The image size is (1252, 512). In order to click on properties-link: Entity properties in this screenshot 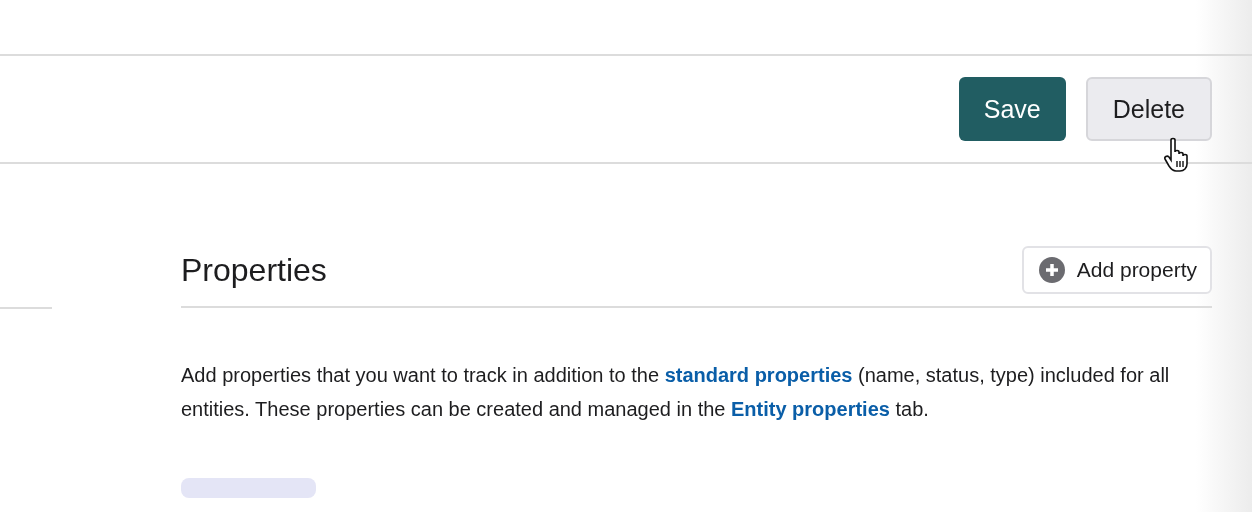, I will do `click(810, 409)`.